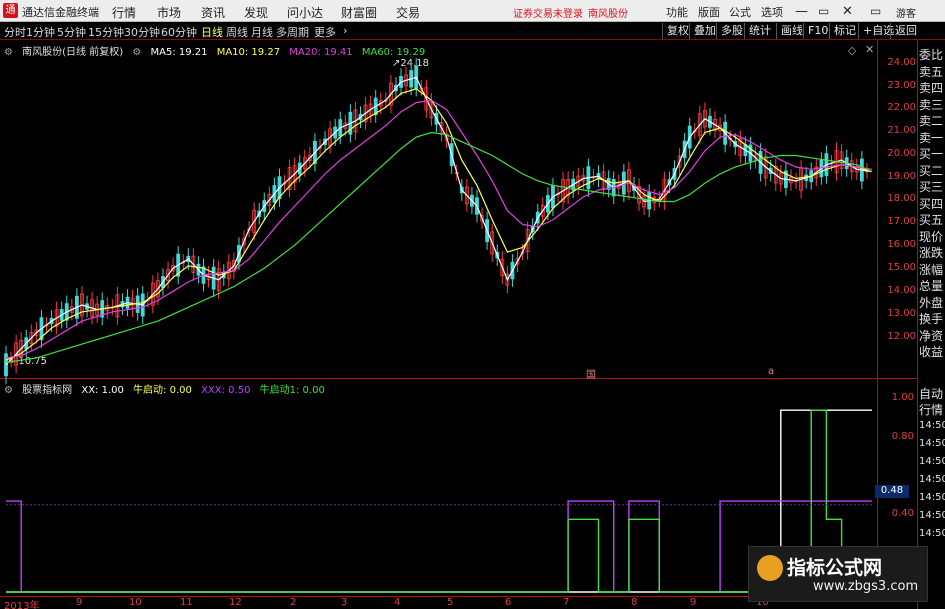 The width and height of the screenshot is (945, 609). I want to click on side-sell2: 卖二, so click(931, 121).